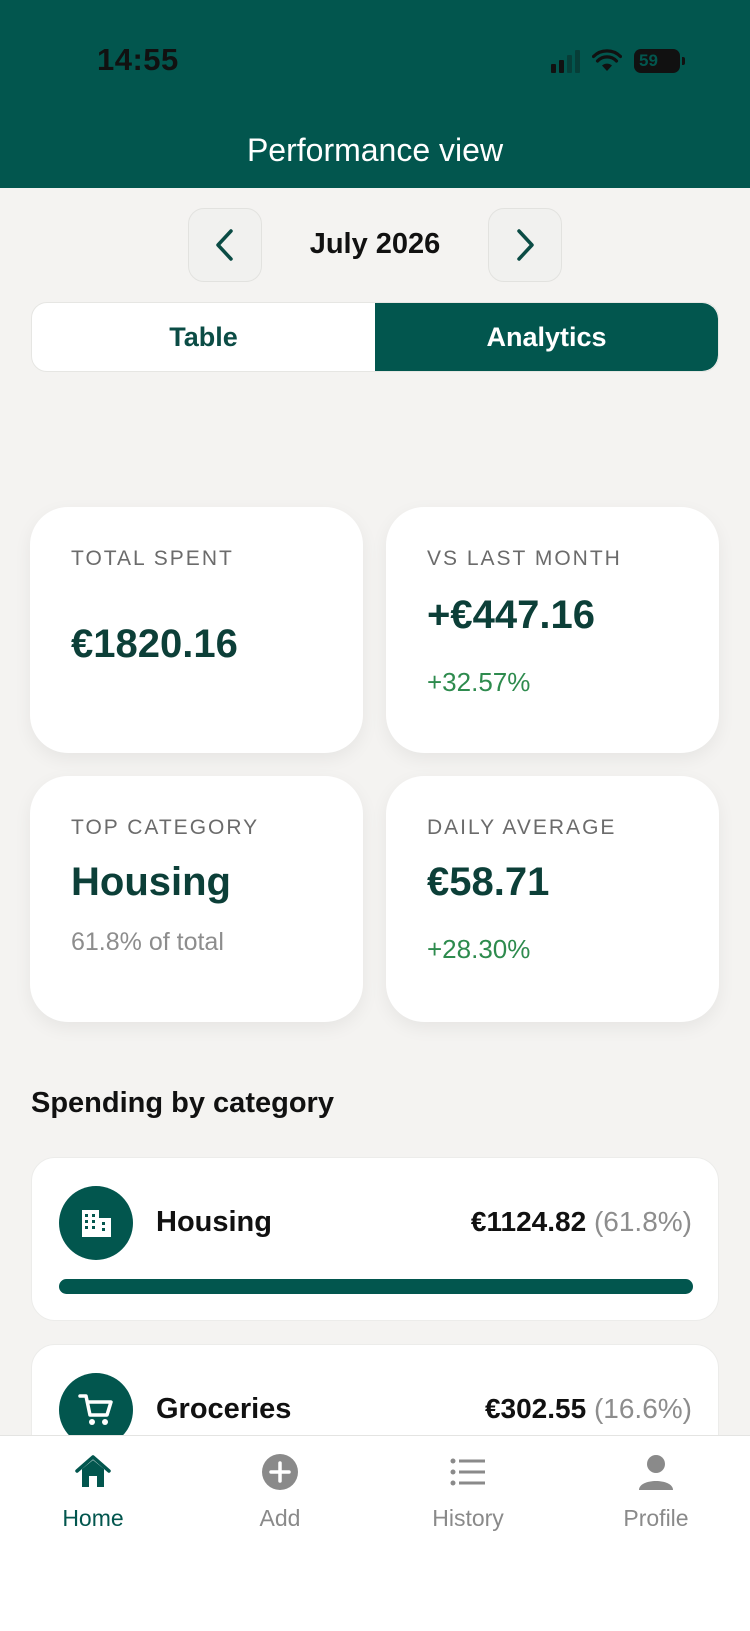  Describe the element at coordinates (524, 558) in the screenshot. I see `vs-last-month-label: VS LAST MONTH` at that location.